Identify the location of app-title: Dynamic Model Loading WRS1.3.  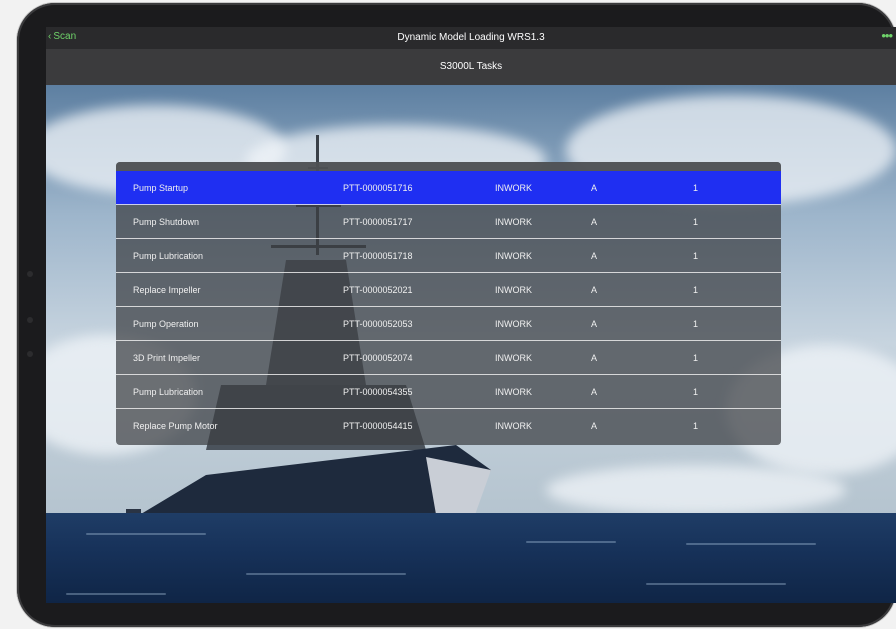
(471, 37).